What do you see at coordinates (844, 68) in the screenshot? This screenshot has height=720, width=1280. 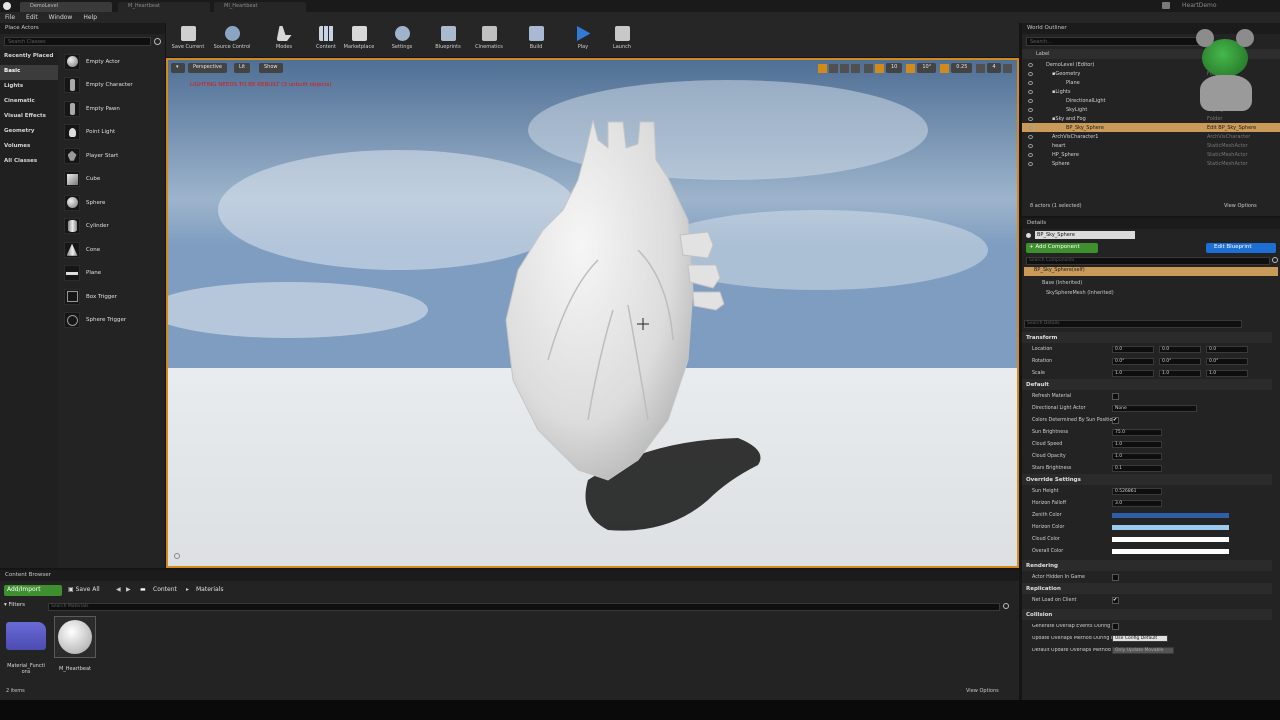 I see `transform-scale-icon` at bounding box center [844, 68].